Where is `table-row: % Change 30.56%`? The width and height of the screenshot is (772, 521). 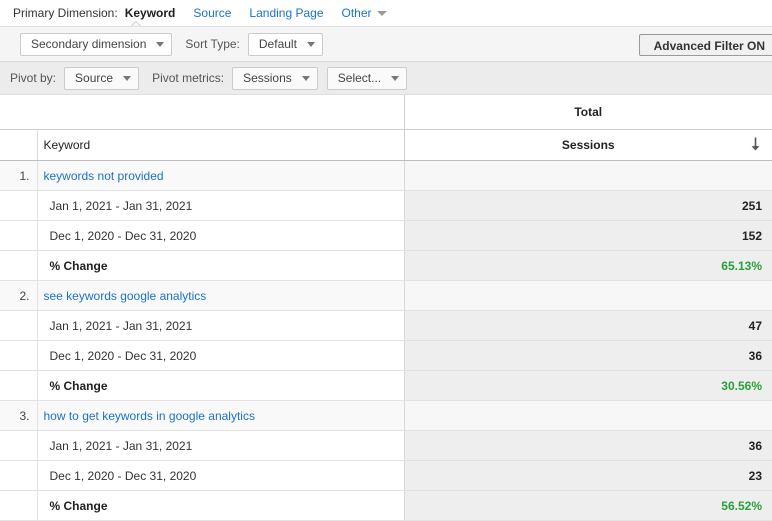
table-row: % Change 30.56% is located at coordinates (386, 385).